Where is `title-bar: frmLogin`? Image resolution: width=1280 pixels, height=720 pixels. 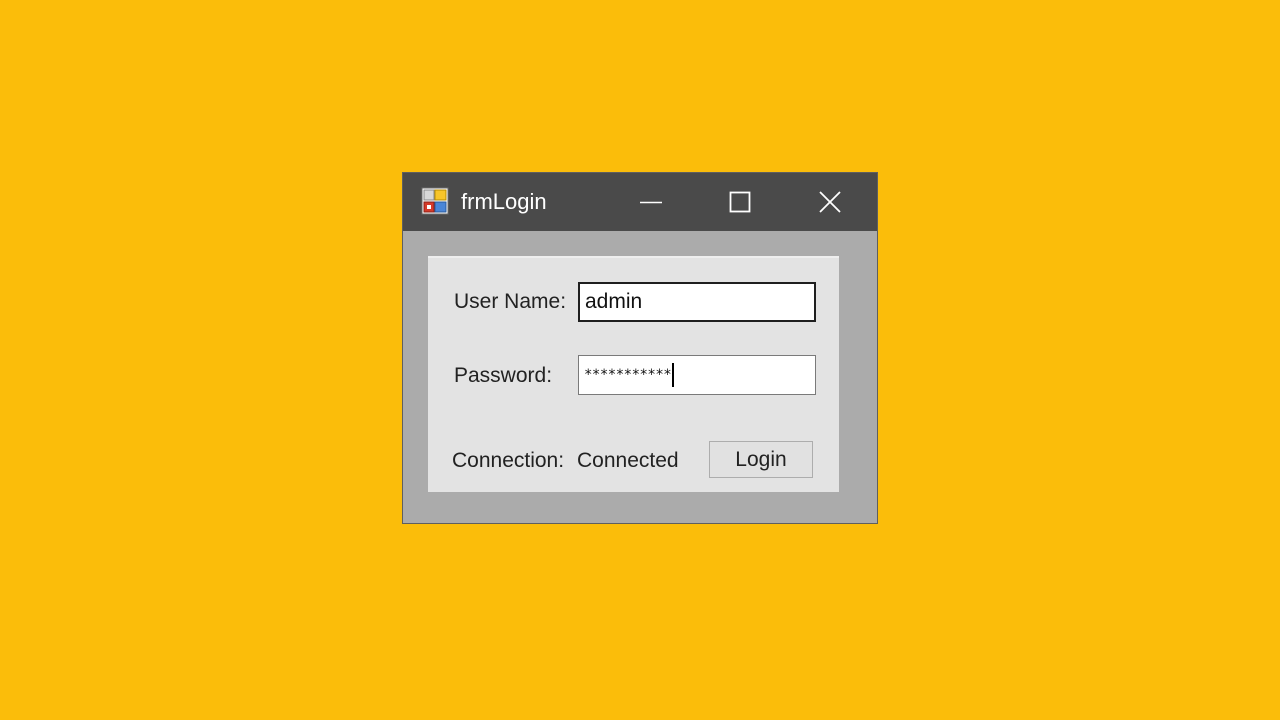 title-bar: frmLogin is located at coordinates (640, 202).